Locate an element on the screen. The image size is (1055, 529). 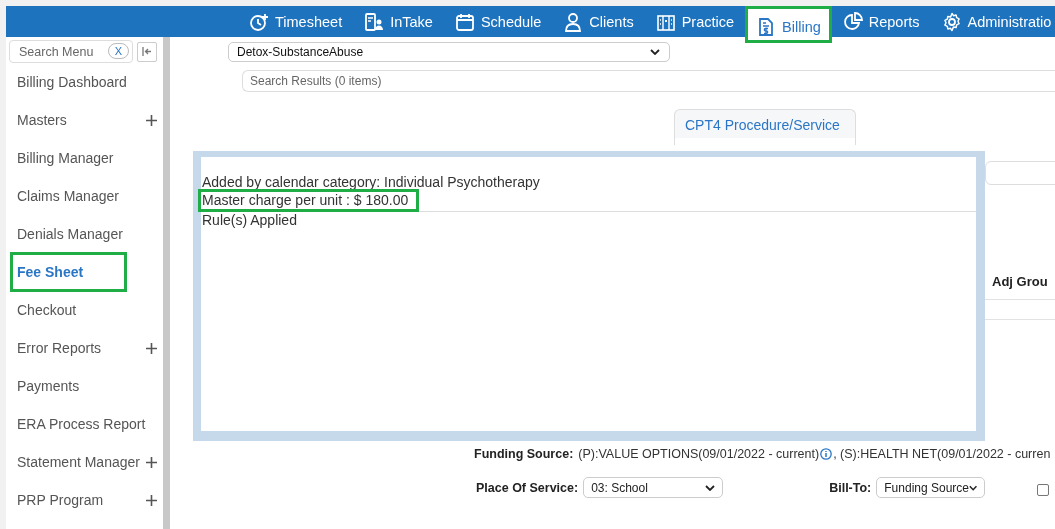
nav-tab: Schedule is located at coordinates (498, 21).